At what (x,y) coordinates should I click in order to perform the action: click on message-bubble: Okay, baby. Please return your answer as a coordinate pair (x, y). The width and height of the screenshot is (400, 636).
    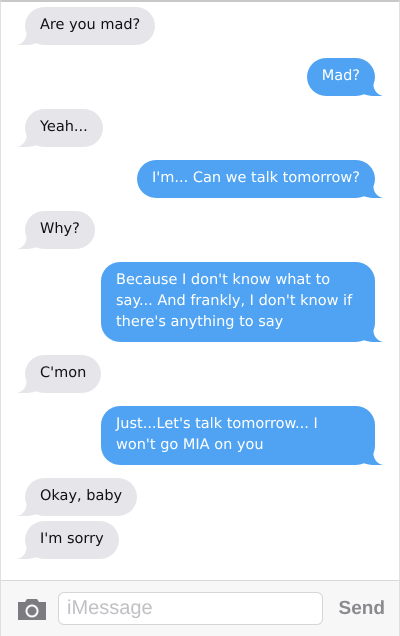
    Looking at the image, I should click on (77, 497).